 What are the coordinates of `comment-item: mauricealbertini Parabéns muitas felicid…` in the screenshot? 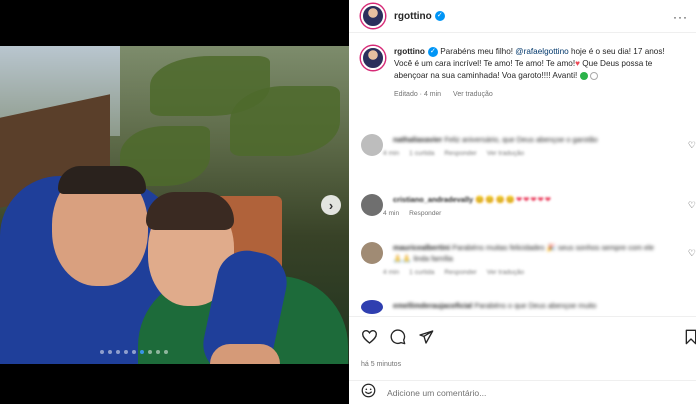 It's located at (528, 259).